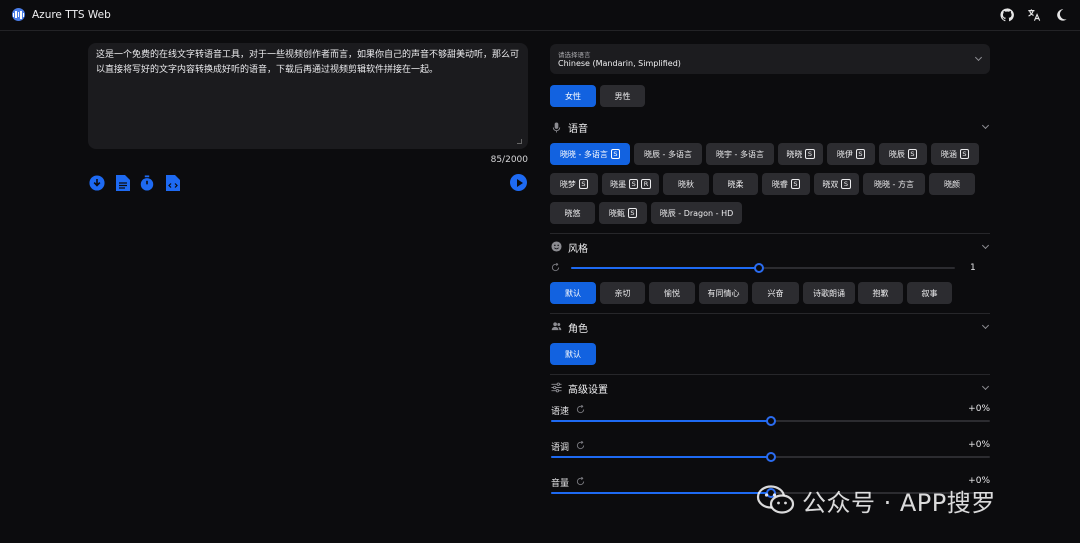 The width and height of the screenshot is (1080, 543). I want to click on voice-option: 晓甄 S, so click(623, 213).